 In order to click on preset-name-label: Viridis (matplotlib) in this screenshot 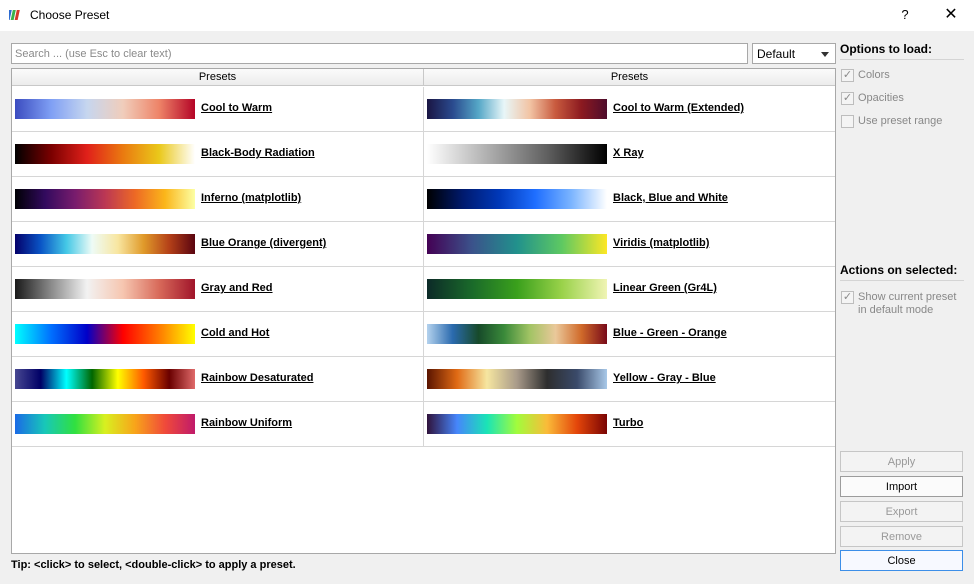, I will do `click(661, 243)`.